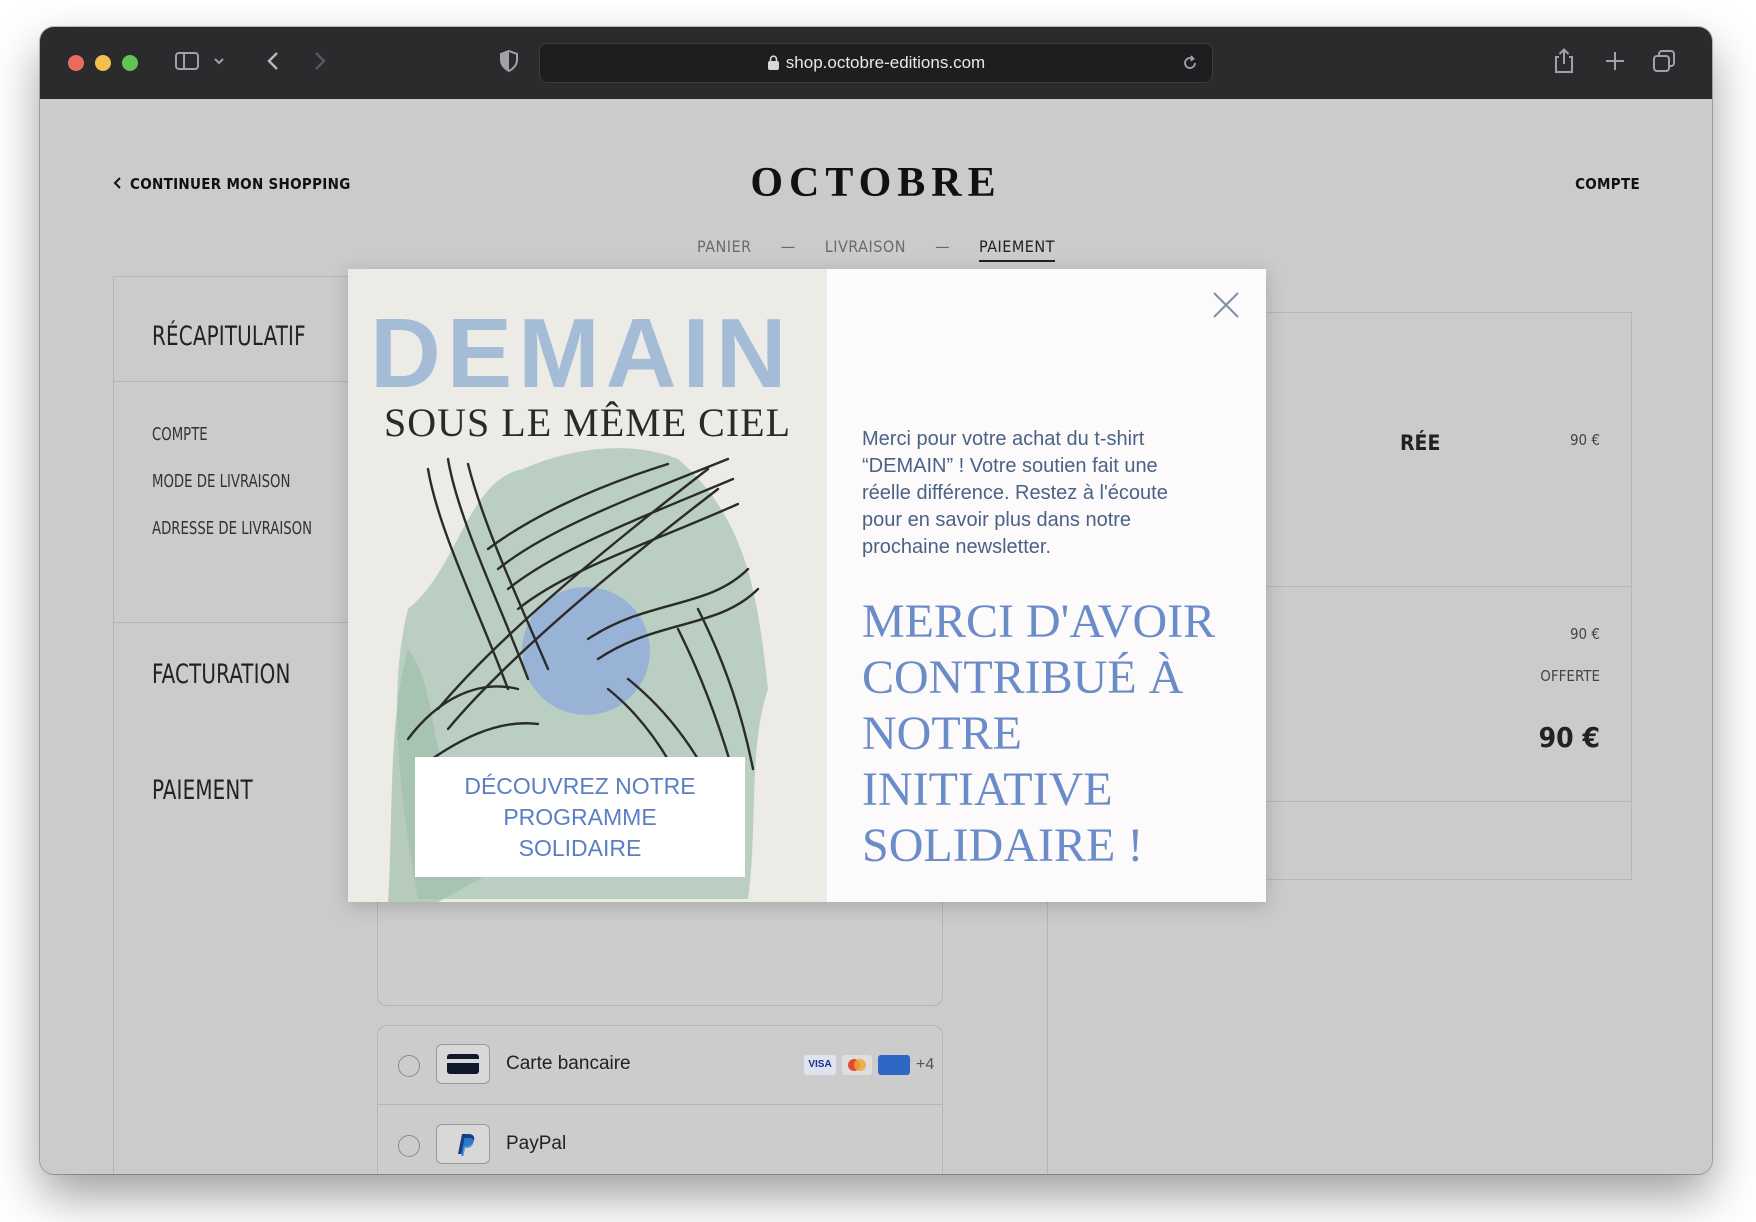 This screenshot has width=1756, height=1222. I want to click on summary-account-label: COMPTE, so click(180, 434).